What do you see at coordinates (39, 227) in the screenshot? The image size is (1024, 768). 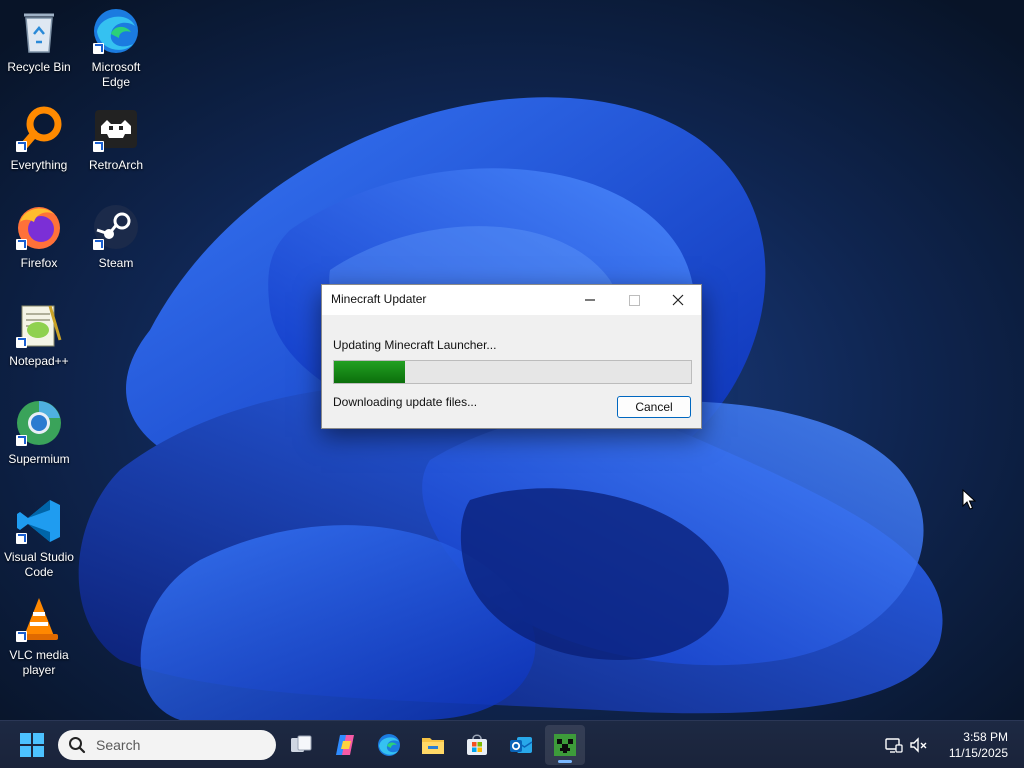 I see `firefox-icon` at bounding box center [39, 227].